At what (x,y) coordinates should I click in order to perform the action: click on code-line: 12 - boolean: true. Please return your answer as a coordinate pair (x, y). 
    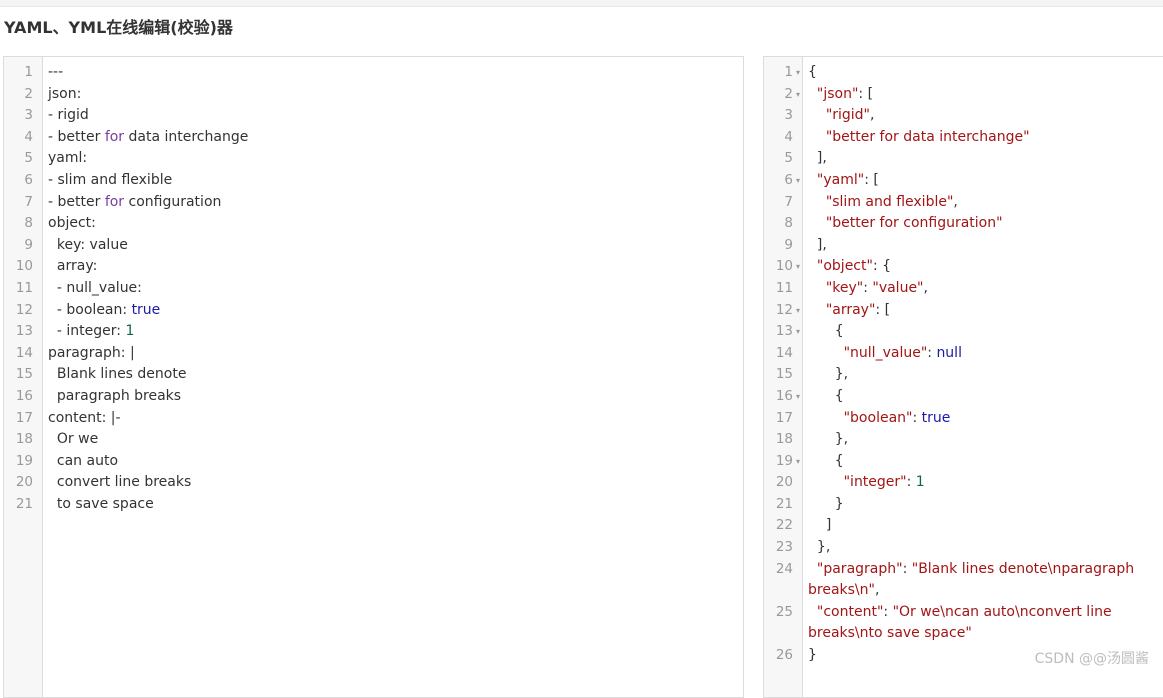
    Looking at the image, I should click on (373, 311).